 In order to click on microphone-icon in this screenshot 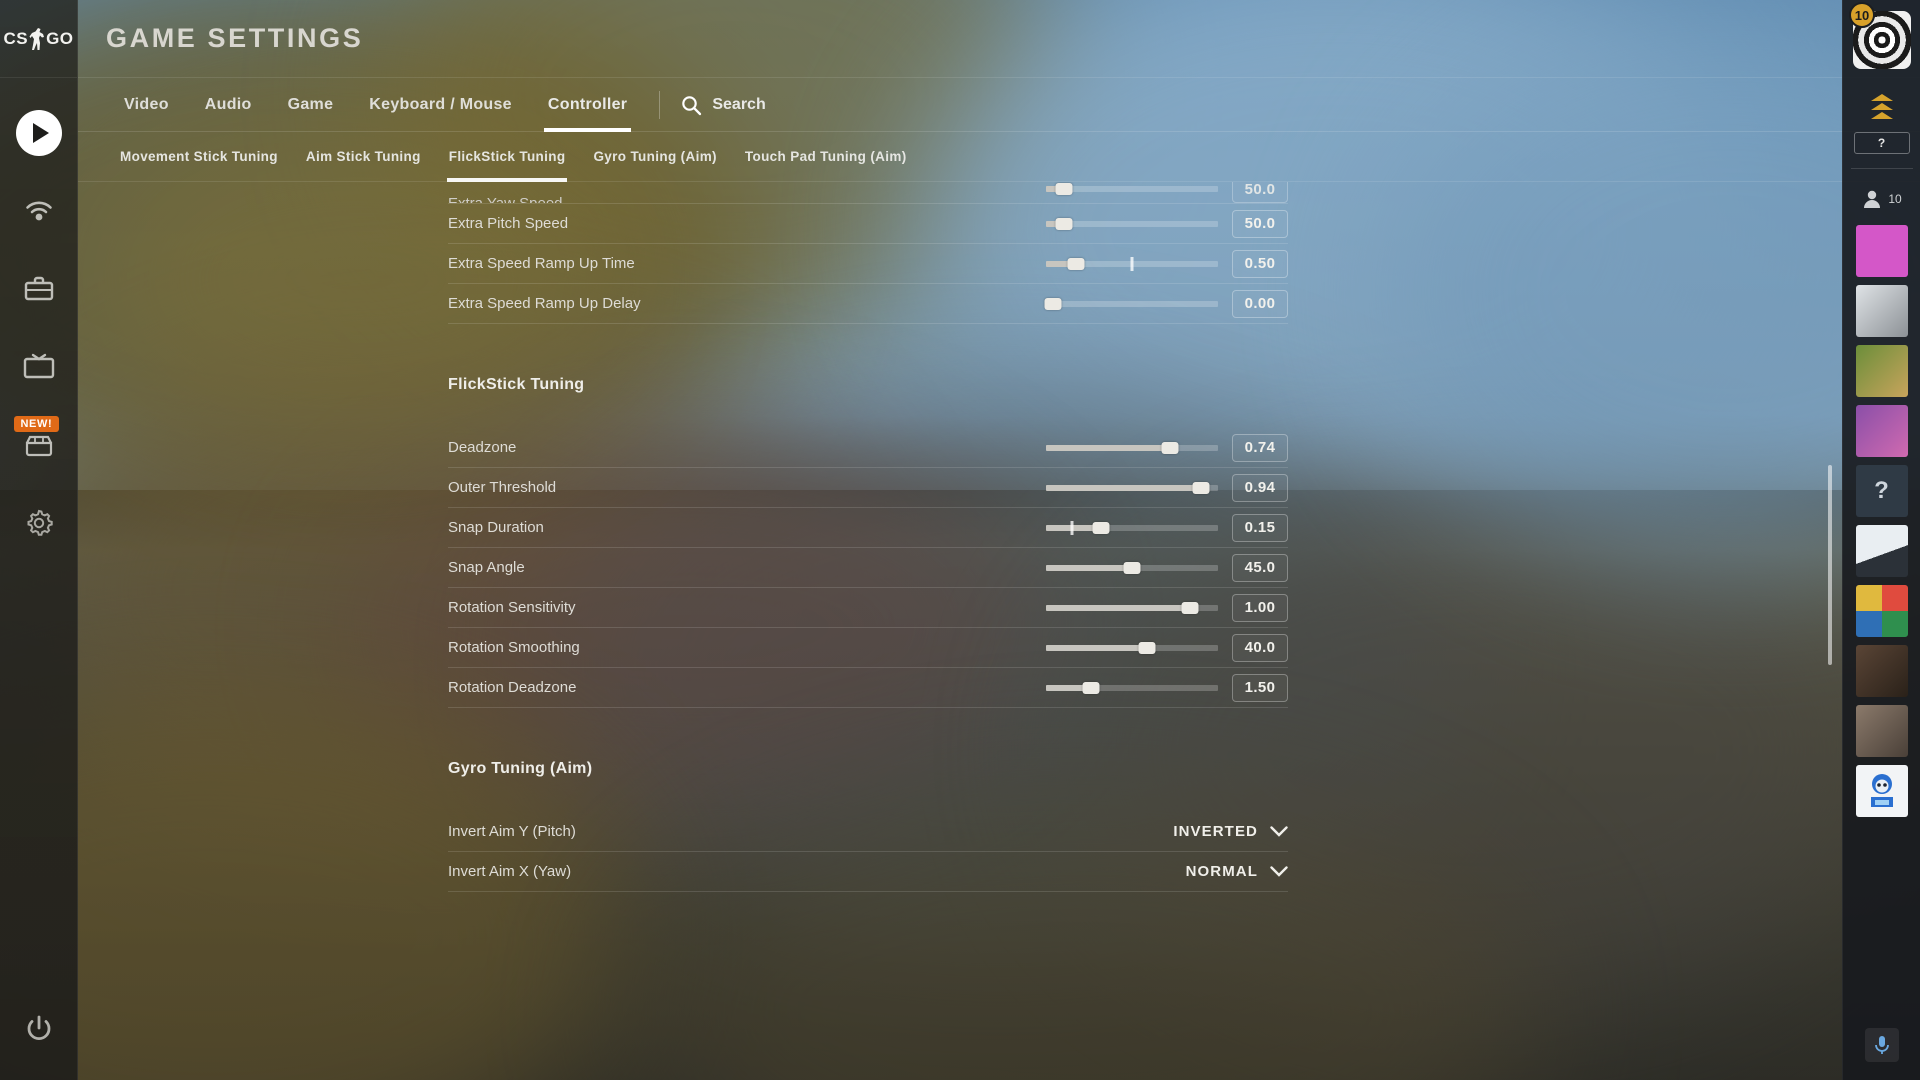, I will do `click(1881, 1045)`.